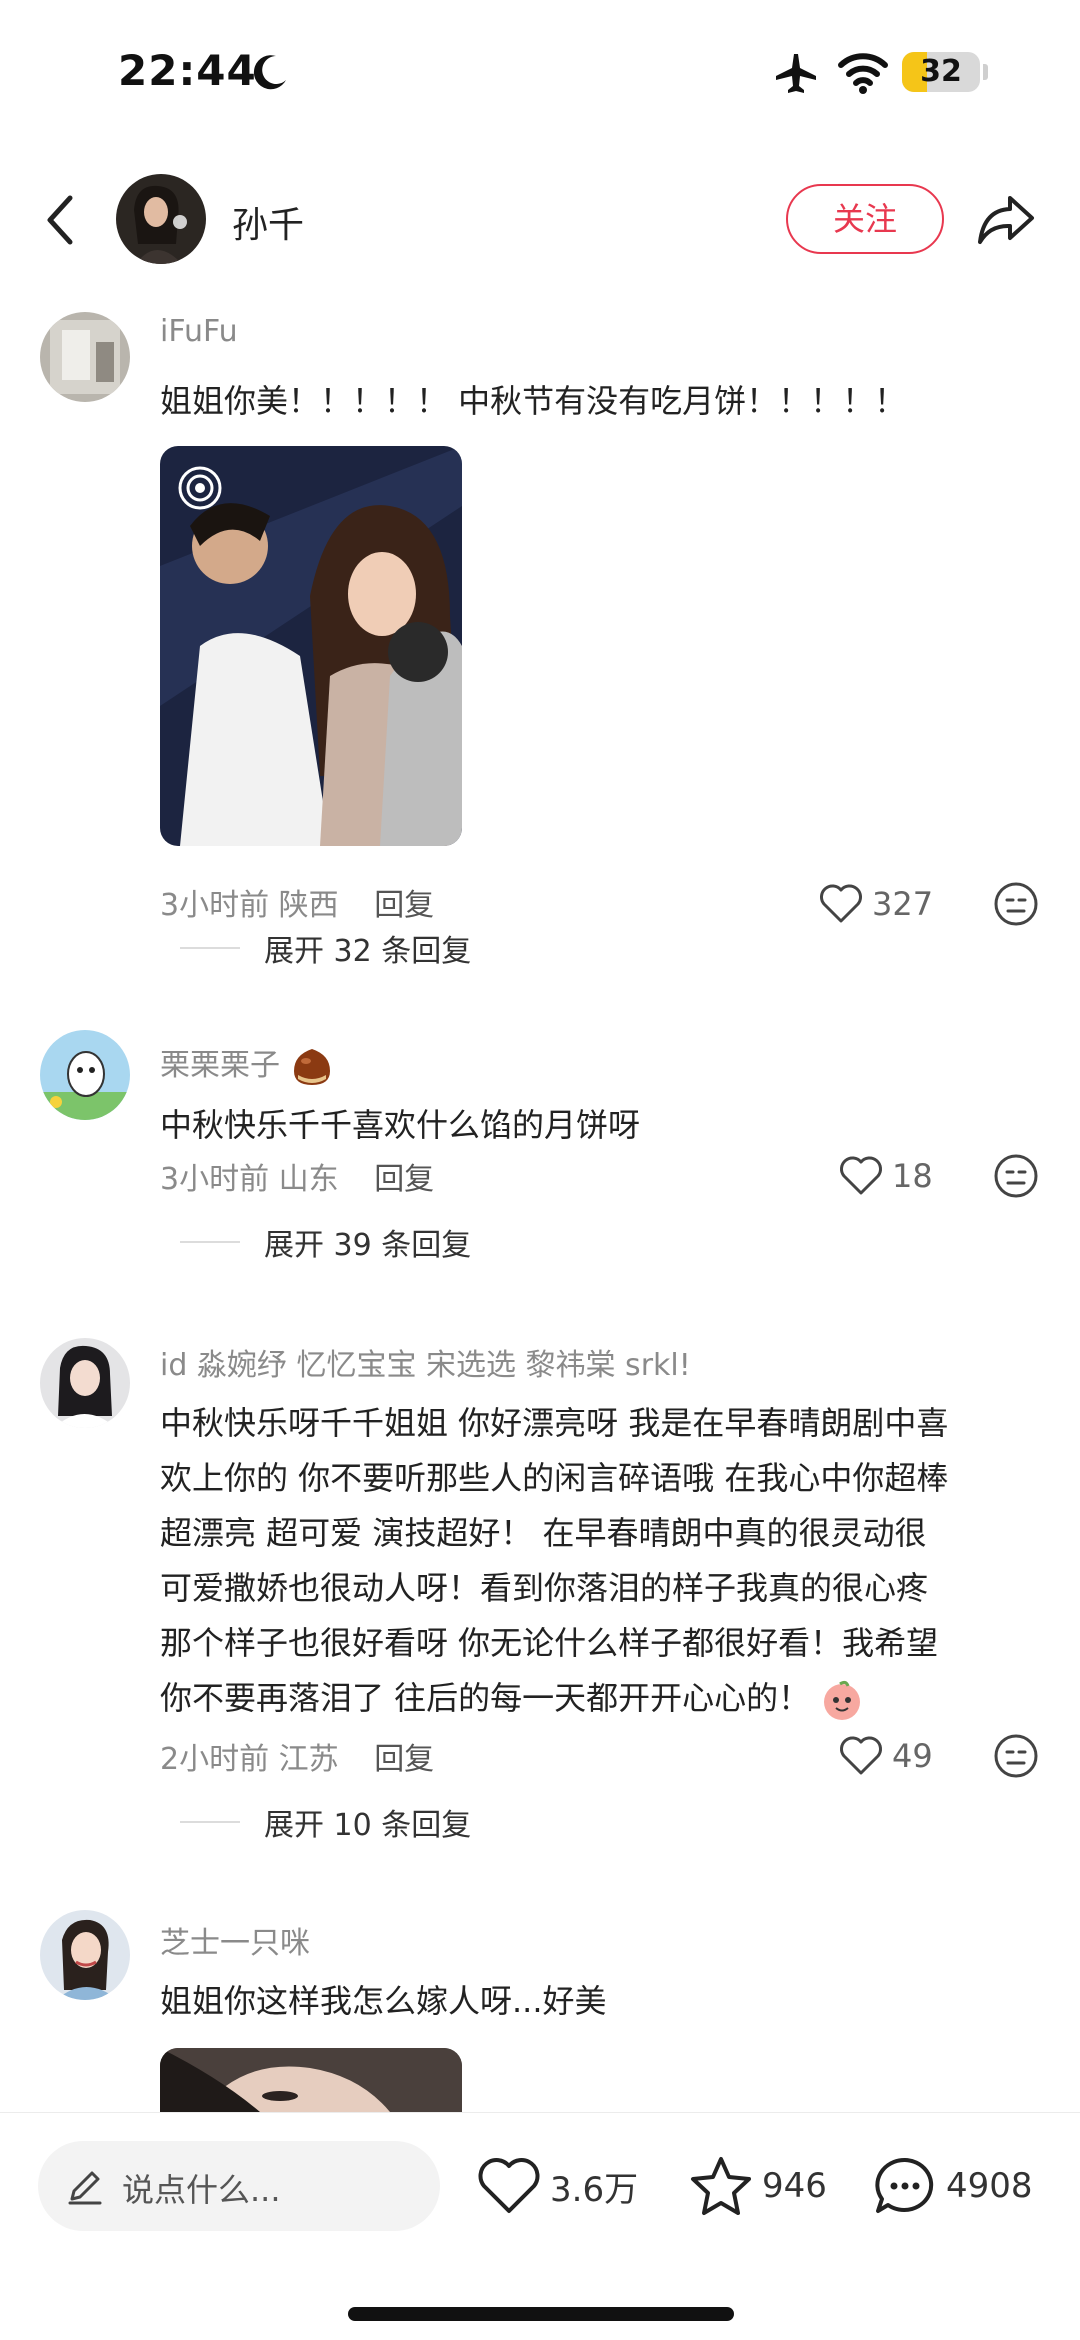 The width and height of the screenshot is (1080, 2340). Describe the element at coordinates (540, 222) in the screenshot. I see `header: 孙千 关注` at that location.